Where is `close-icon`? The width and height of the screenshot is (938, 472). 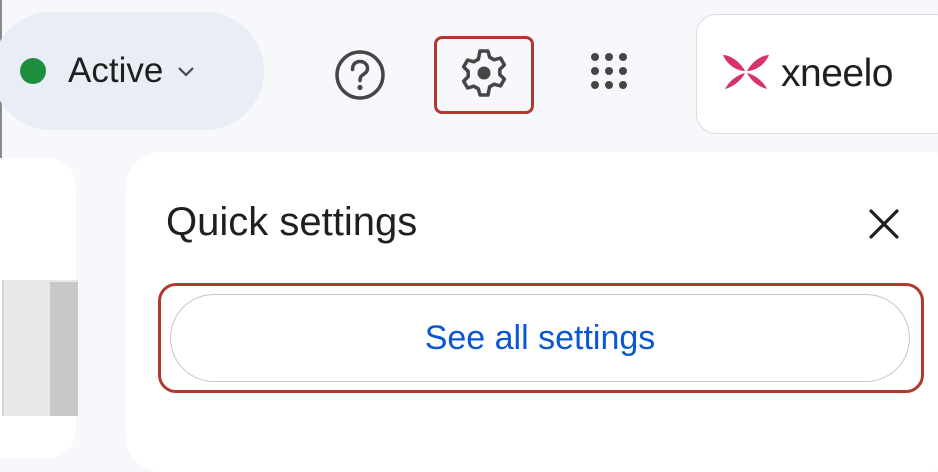 close-icon is located at coordinates (884, 226).